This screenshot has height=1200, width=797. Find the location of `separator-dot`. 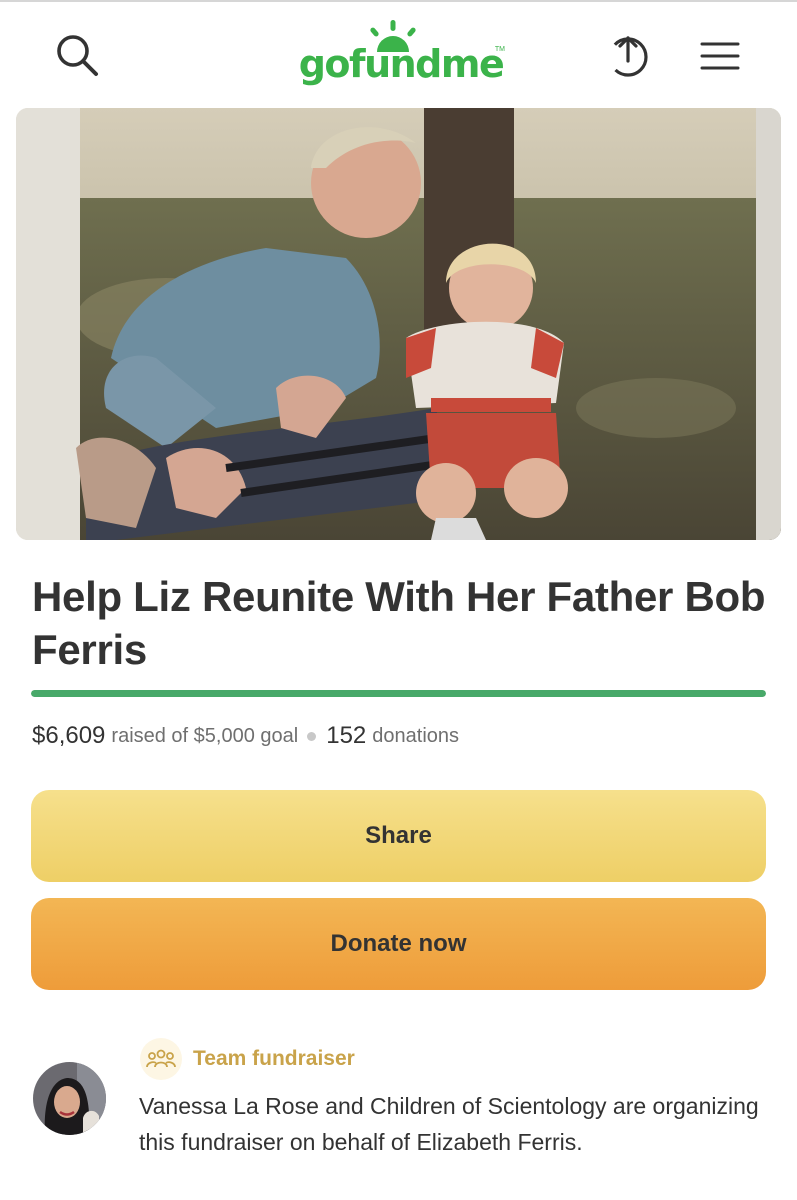

separator-dot is located at coordinates (312, 736).